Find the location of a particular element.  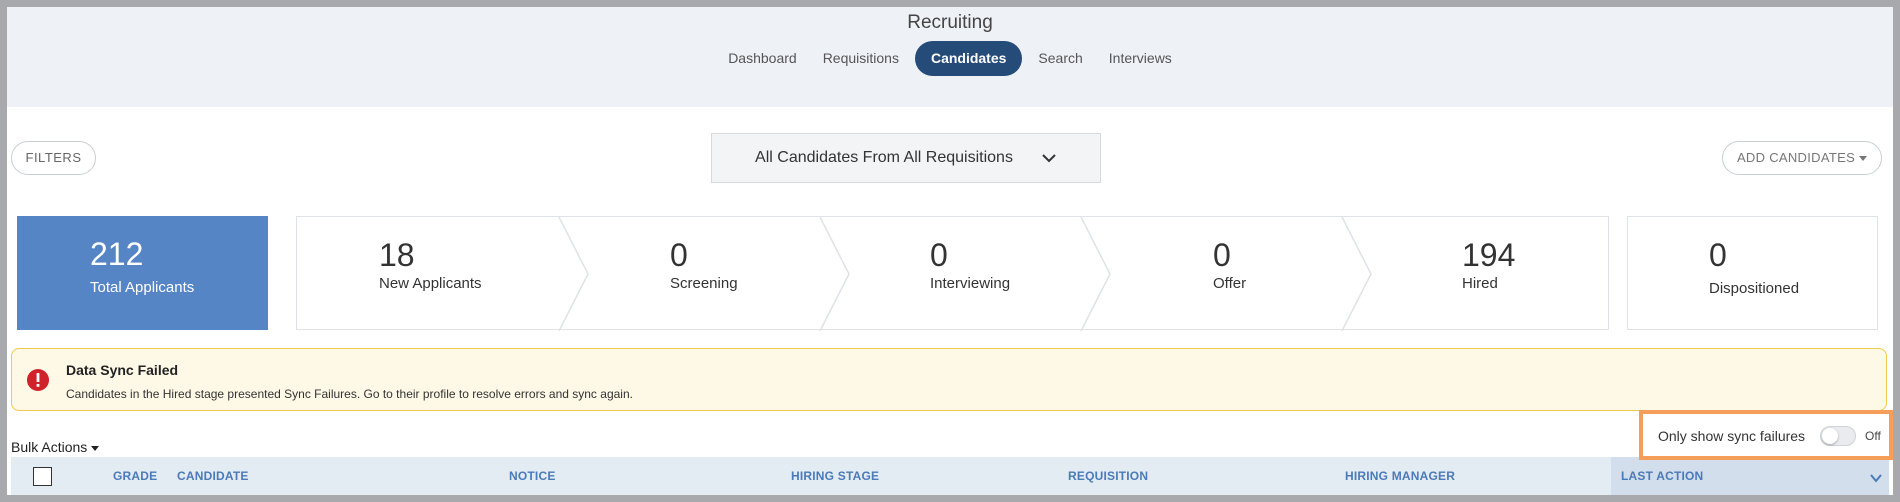

sync-failures-toggle is located at coordinates (1838, 436).